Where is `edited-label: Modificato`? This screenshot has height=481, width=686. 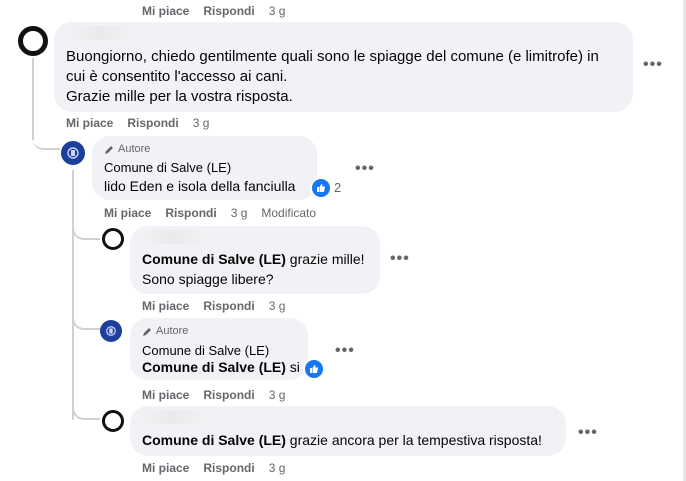
edited-label: Modificato is located at coordinates (289, 213).